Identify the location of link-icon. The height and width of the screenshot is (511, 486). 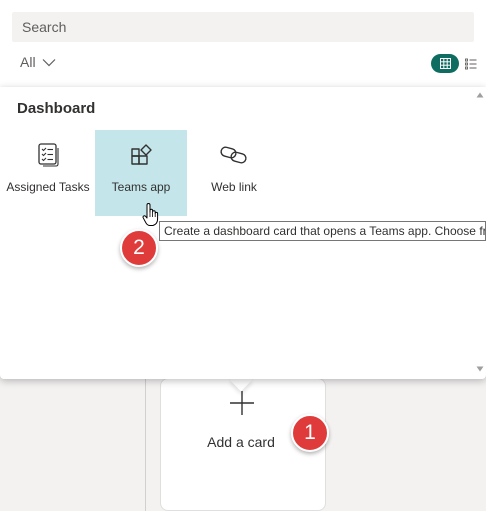
(233, 155).